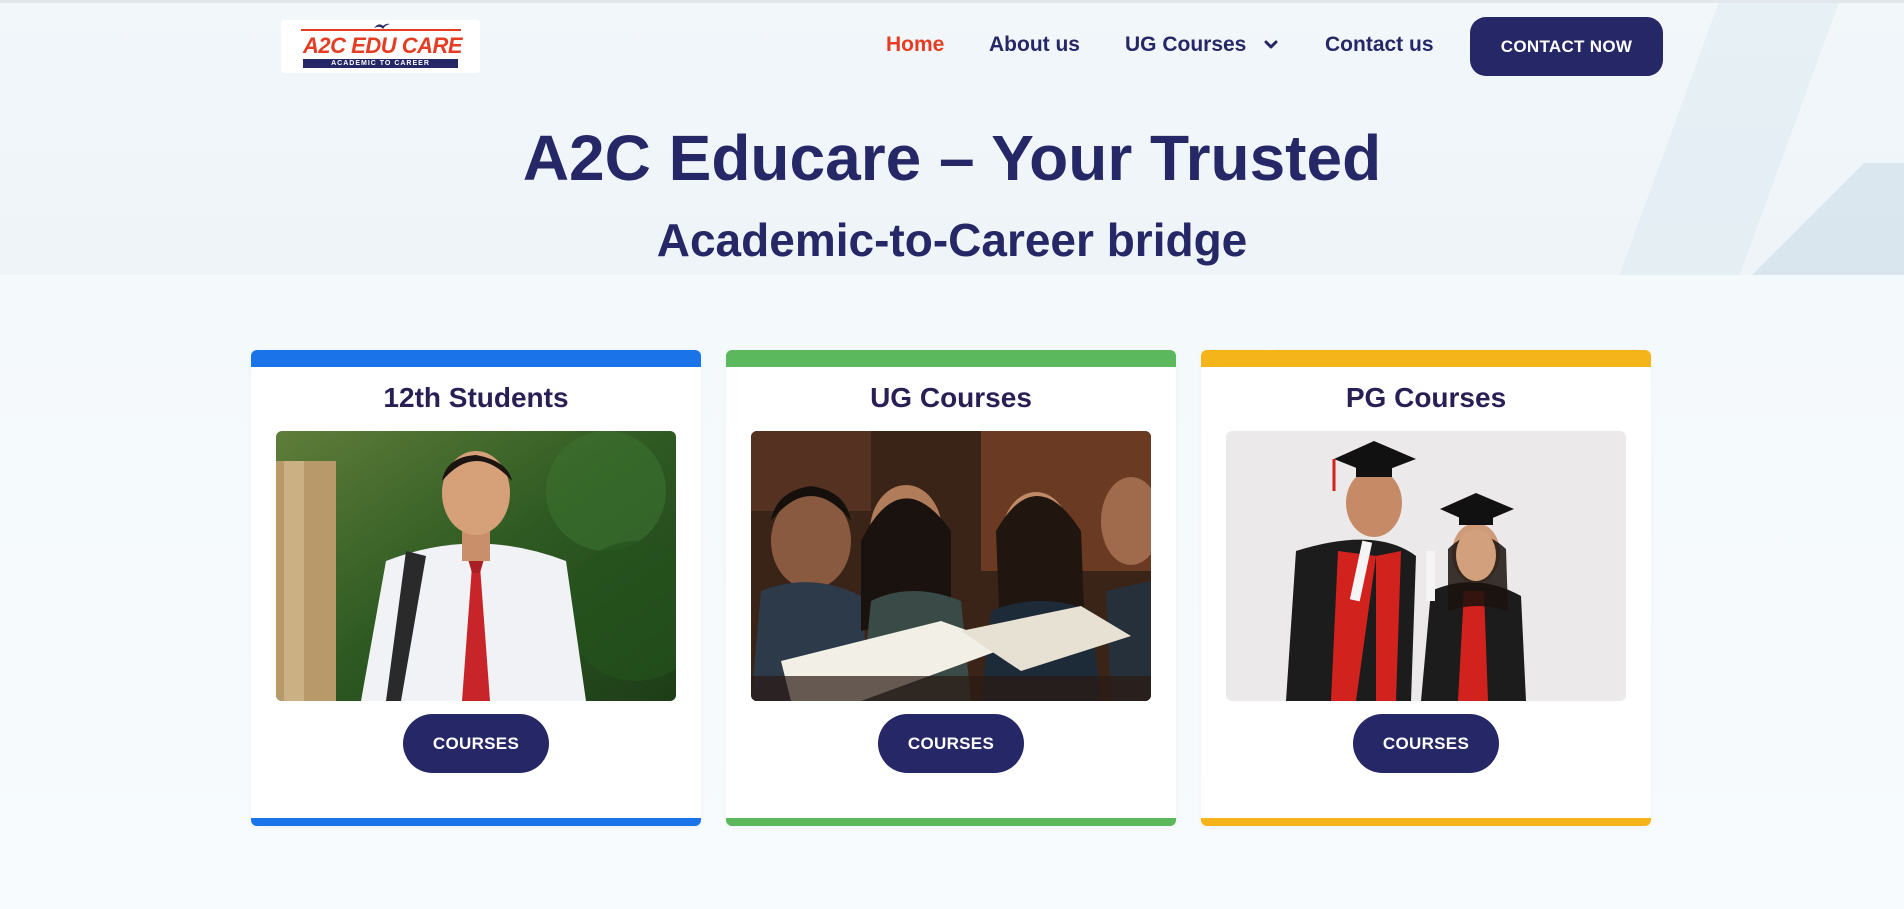 The width and height of the screenshot is (1904, 909). What do you see at coordinates (1271, 45) in the screenshot?
I see `chevron-down-icon` at bounding box center [1271, 45].